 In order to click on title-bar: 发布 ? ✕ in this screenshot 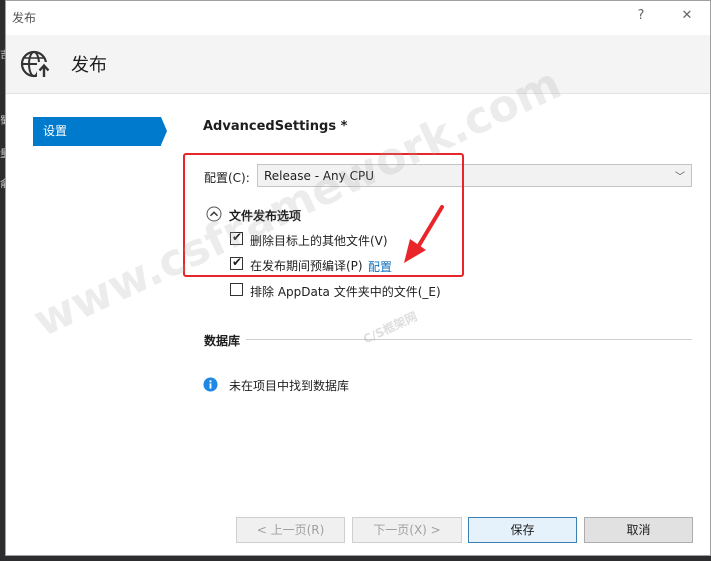, I will do `click(358, 18)`.